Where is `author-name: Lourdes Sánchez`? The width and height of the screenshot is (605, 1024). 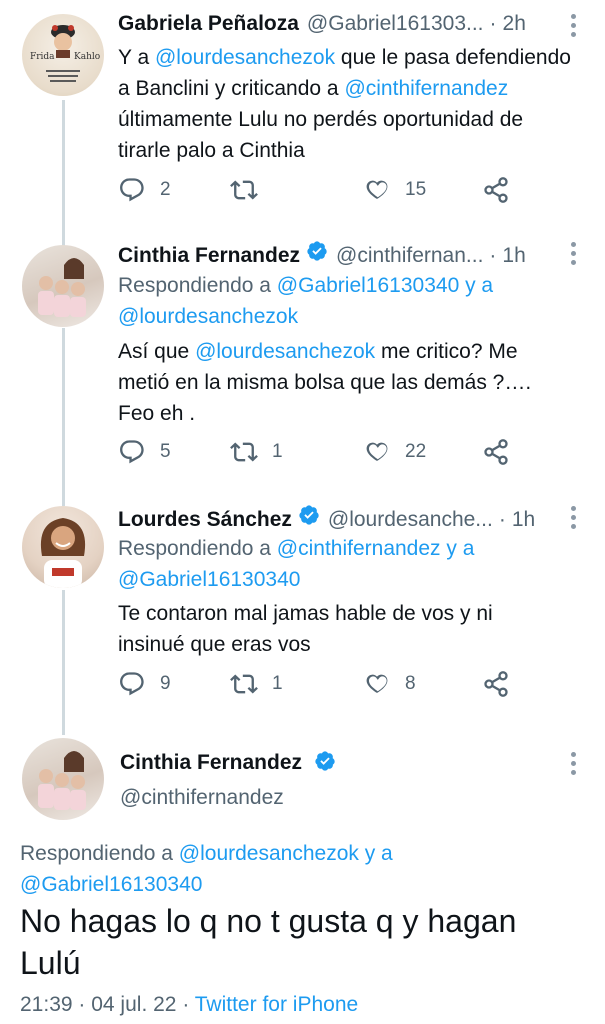
author-name: Lourdes Sánchez is located at coordinates (205, 520).